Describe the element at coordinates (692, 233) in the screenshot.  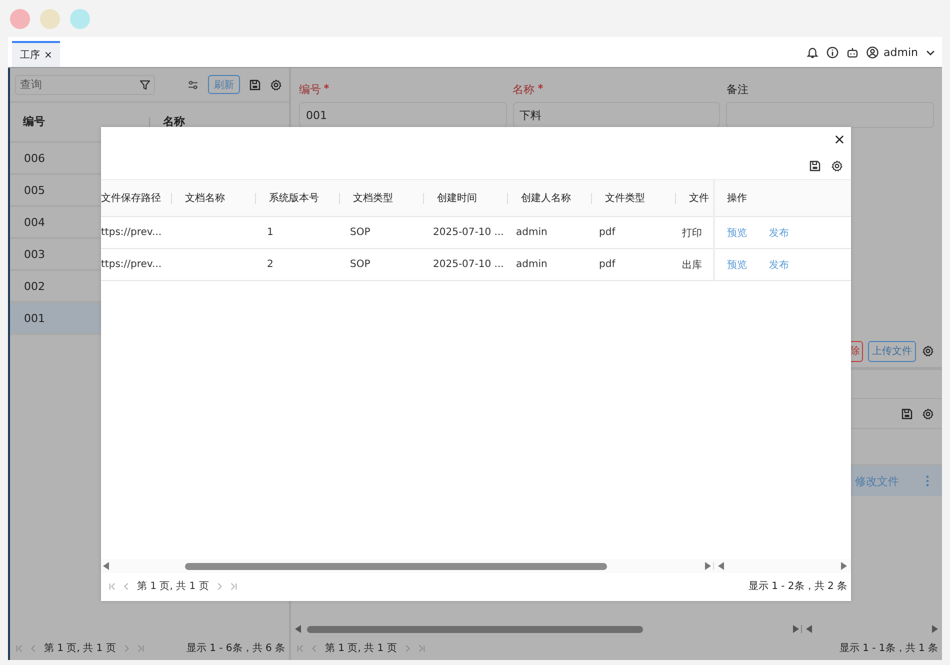
I see `table-cell: 打印` at that location.